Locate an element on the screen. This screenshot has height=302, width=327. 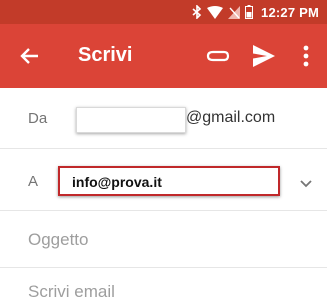
to-value: info@prova.it is located at coordinates (117, 182).